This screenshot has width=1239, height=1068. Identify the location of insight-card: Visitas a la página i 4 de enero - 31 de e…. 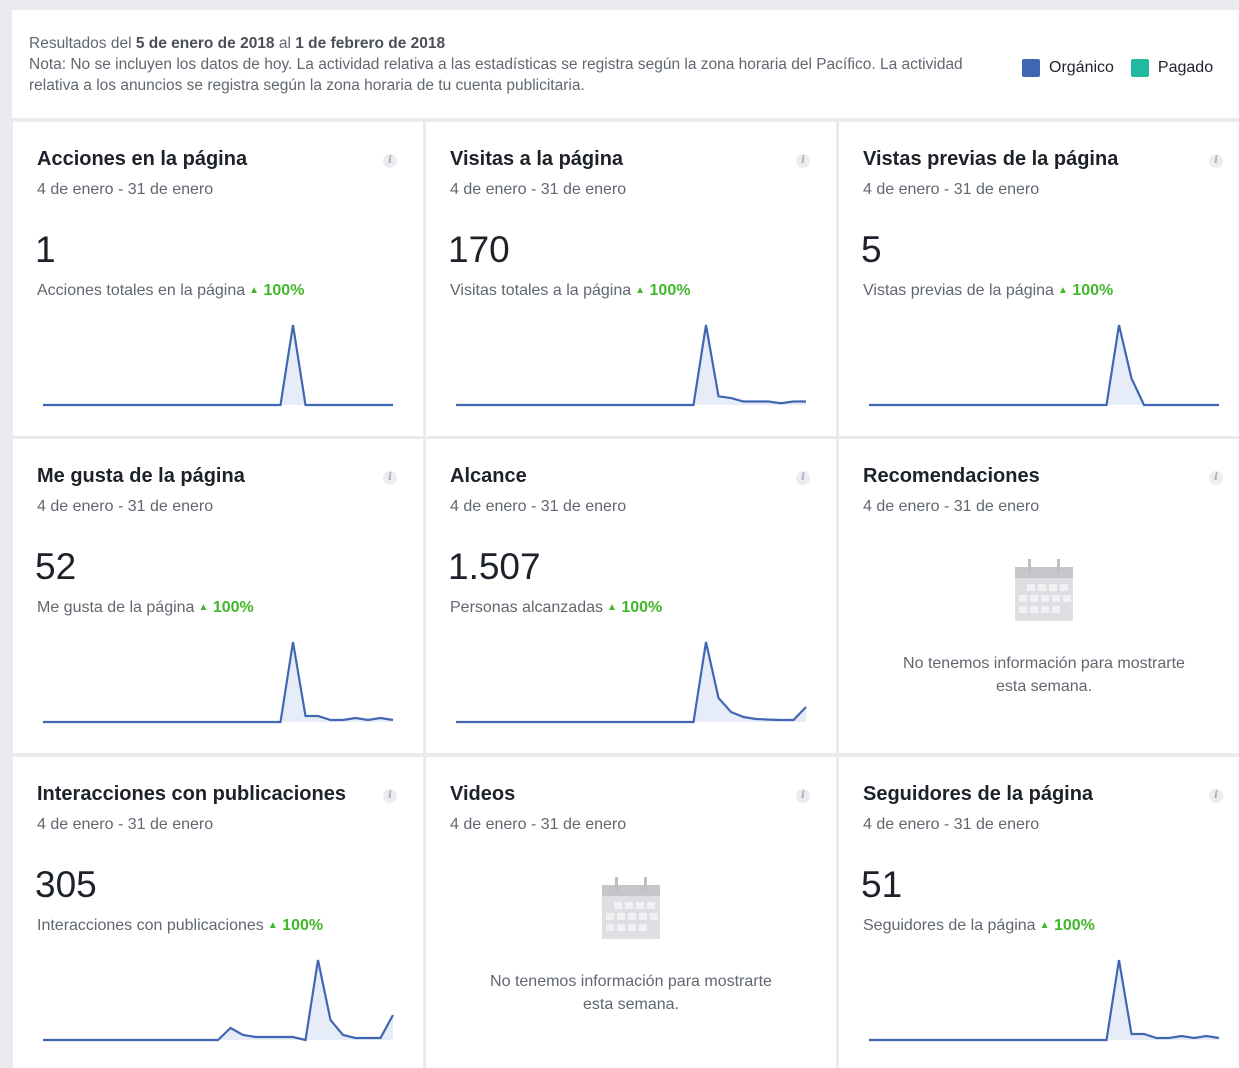
(631, 279).